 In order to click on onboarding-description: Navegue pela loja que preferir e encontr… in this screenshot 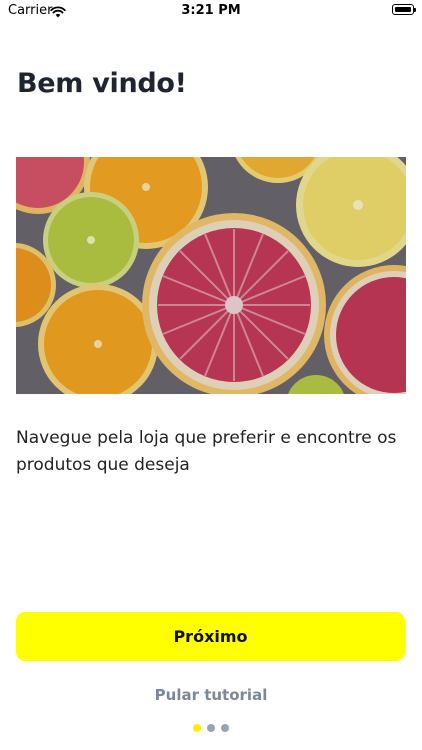, I will do `click(206, 451)`.